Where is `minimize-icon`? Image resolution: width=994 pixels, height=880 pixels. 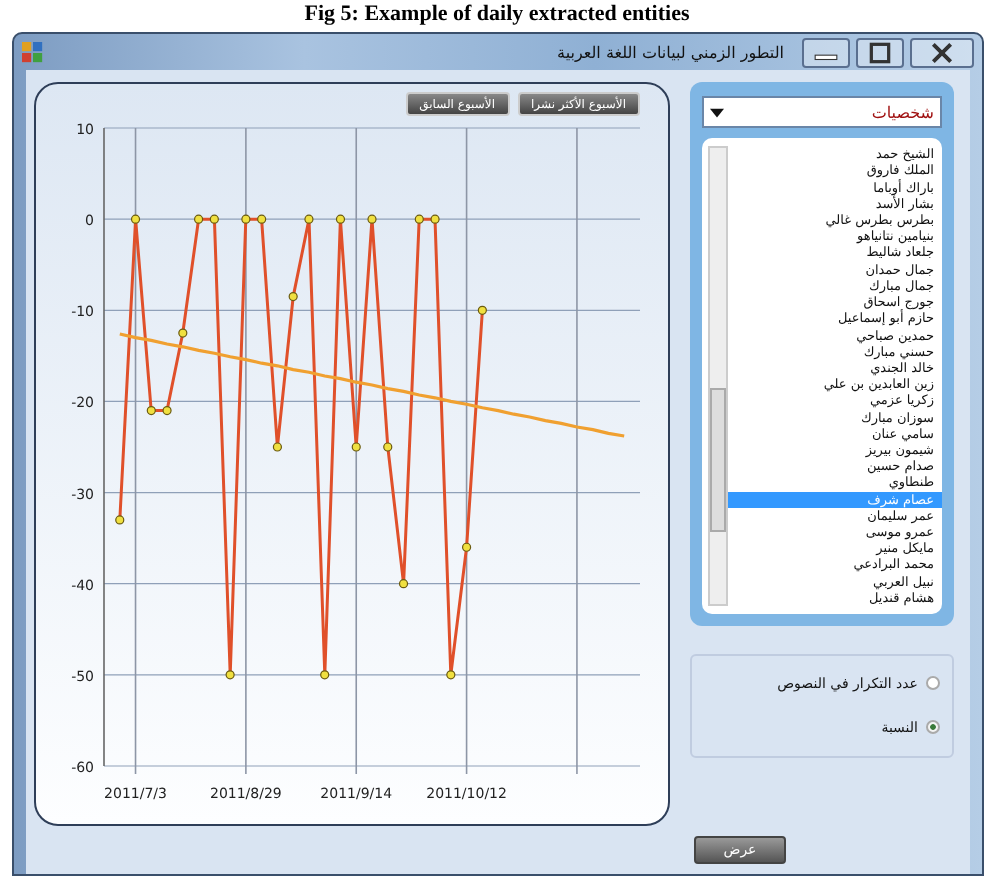 minimize-icon is located at coordinates (826, 52).